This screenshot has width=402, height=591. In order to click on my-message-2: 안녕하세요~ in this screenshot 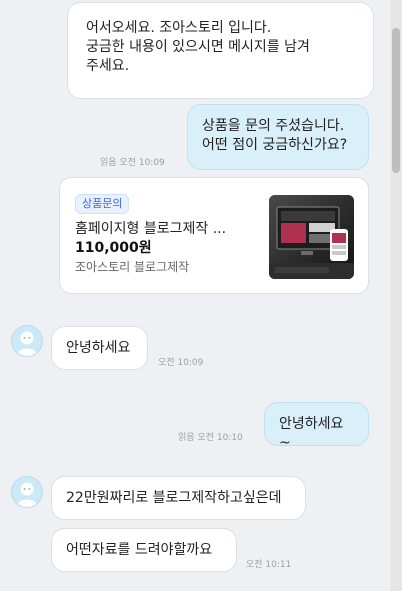, I will do `click(316, 426)`.